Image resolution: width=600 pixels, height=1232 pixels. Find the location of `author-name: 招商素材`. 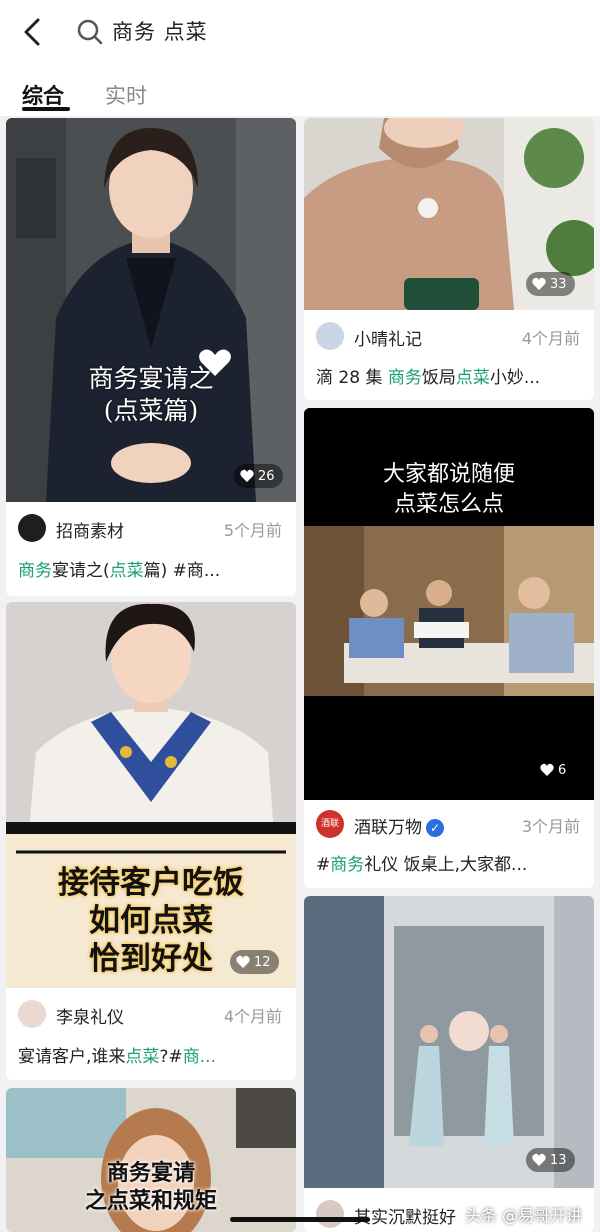

author-name: 招商素材 is located at coordinates (90, 529).